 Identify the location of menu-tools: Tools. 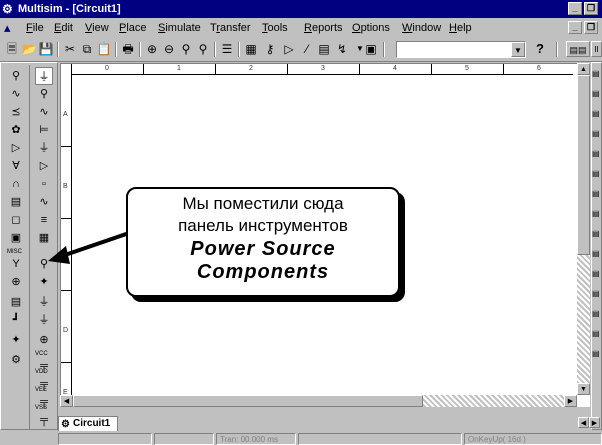
(275, 28).